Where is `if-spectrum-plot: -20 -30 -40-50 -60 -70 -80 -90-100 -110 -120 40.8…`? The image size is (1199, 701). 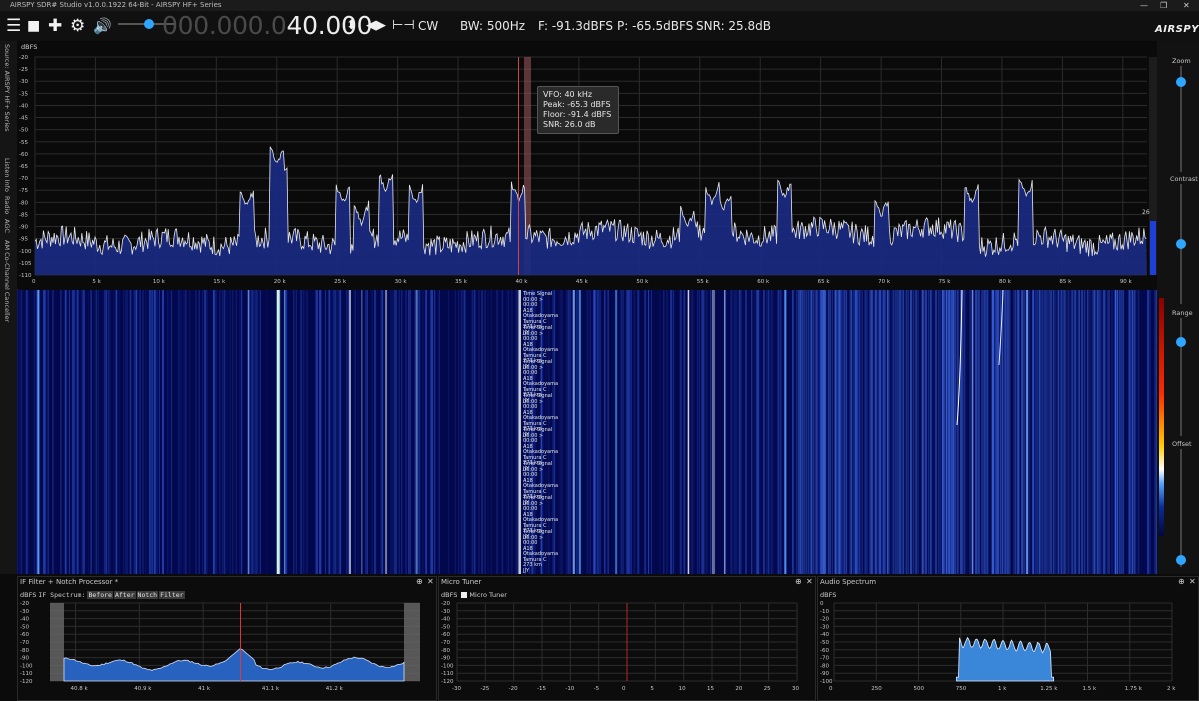 if-spectrum-plot: -20 -30 -40-50 -60 -70 -80 -90-100 -110 -120 40.8… is located at coordinates (227, 650).